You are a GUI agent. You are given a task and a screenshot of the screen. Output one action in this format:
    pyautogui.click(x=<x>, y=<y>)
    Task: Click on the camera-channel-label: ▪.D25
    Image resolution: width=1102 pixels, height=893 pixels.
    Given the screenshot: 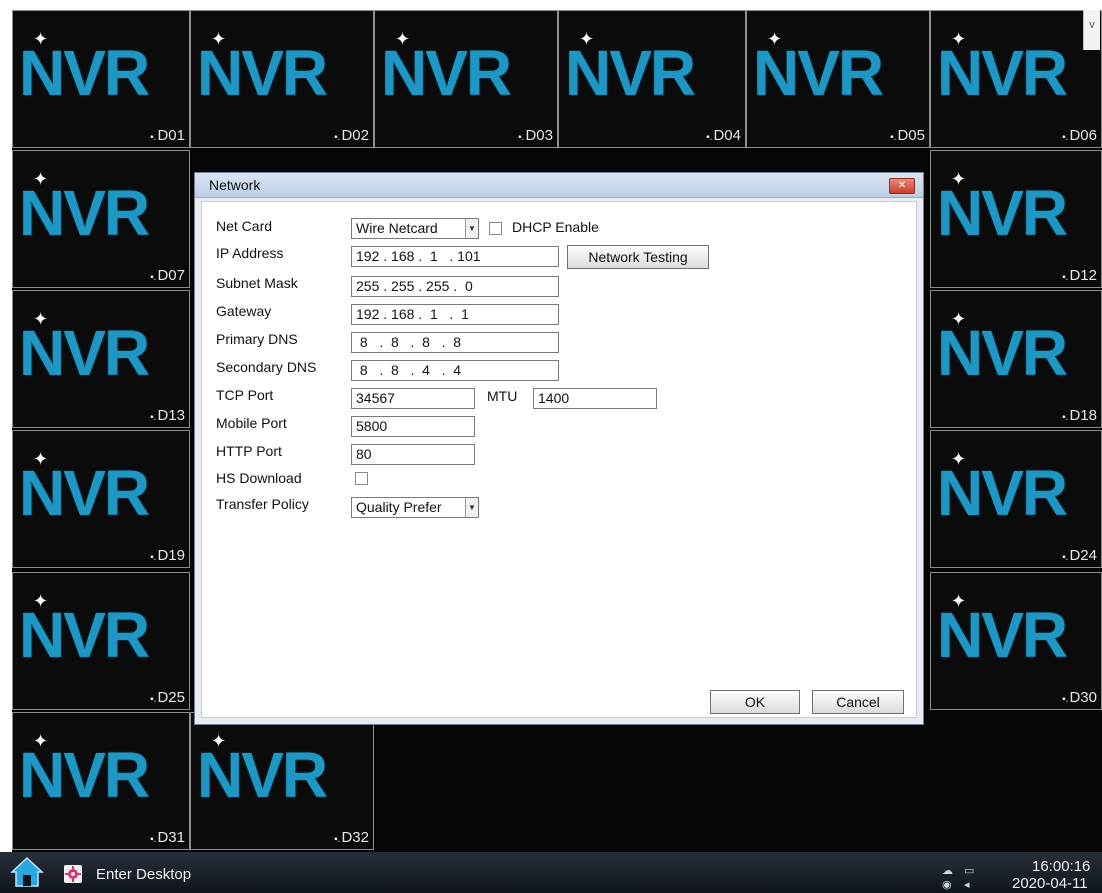 What is the action you would take?
    pyautogui.click(x=167, y=697)
    